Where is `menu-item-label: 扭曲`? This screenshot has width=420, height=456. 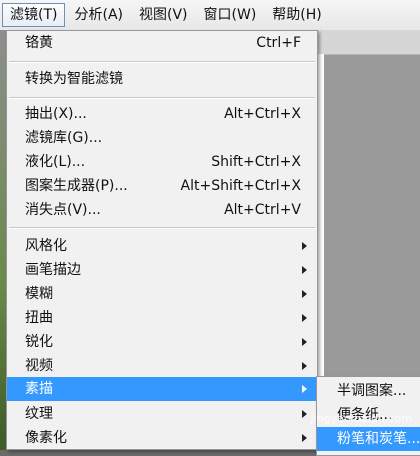 menu-item-label: 扭曲 is located at coordinates (39, 318).